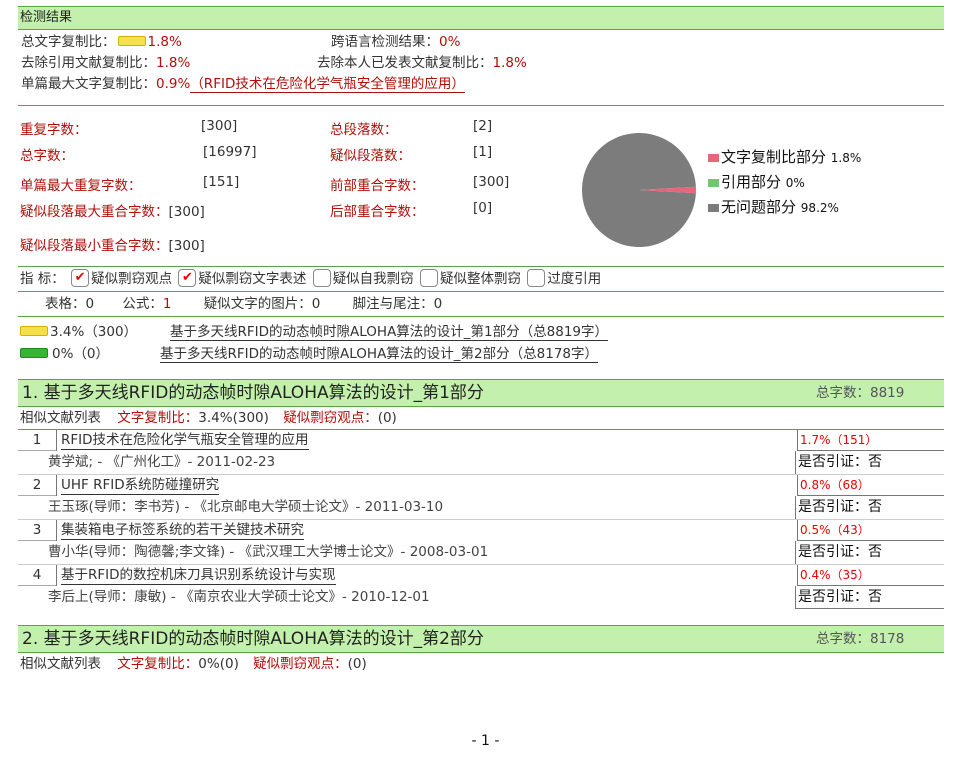 Image resolution: width=971 pixels, height=764 pixels. Describe the element at coordinates (54, 130) in the screenshot. I see `dup-chars-label: 重复字数：` at that location.